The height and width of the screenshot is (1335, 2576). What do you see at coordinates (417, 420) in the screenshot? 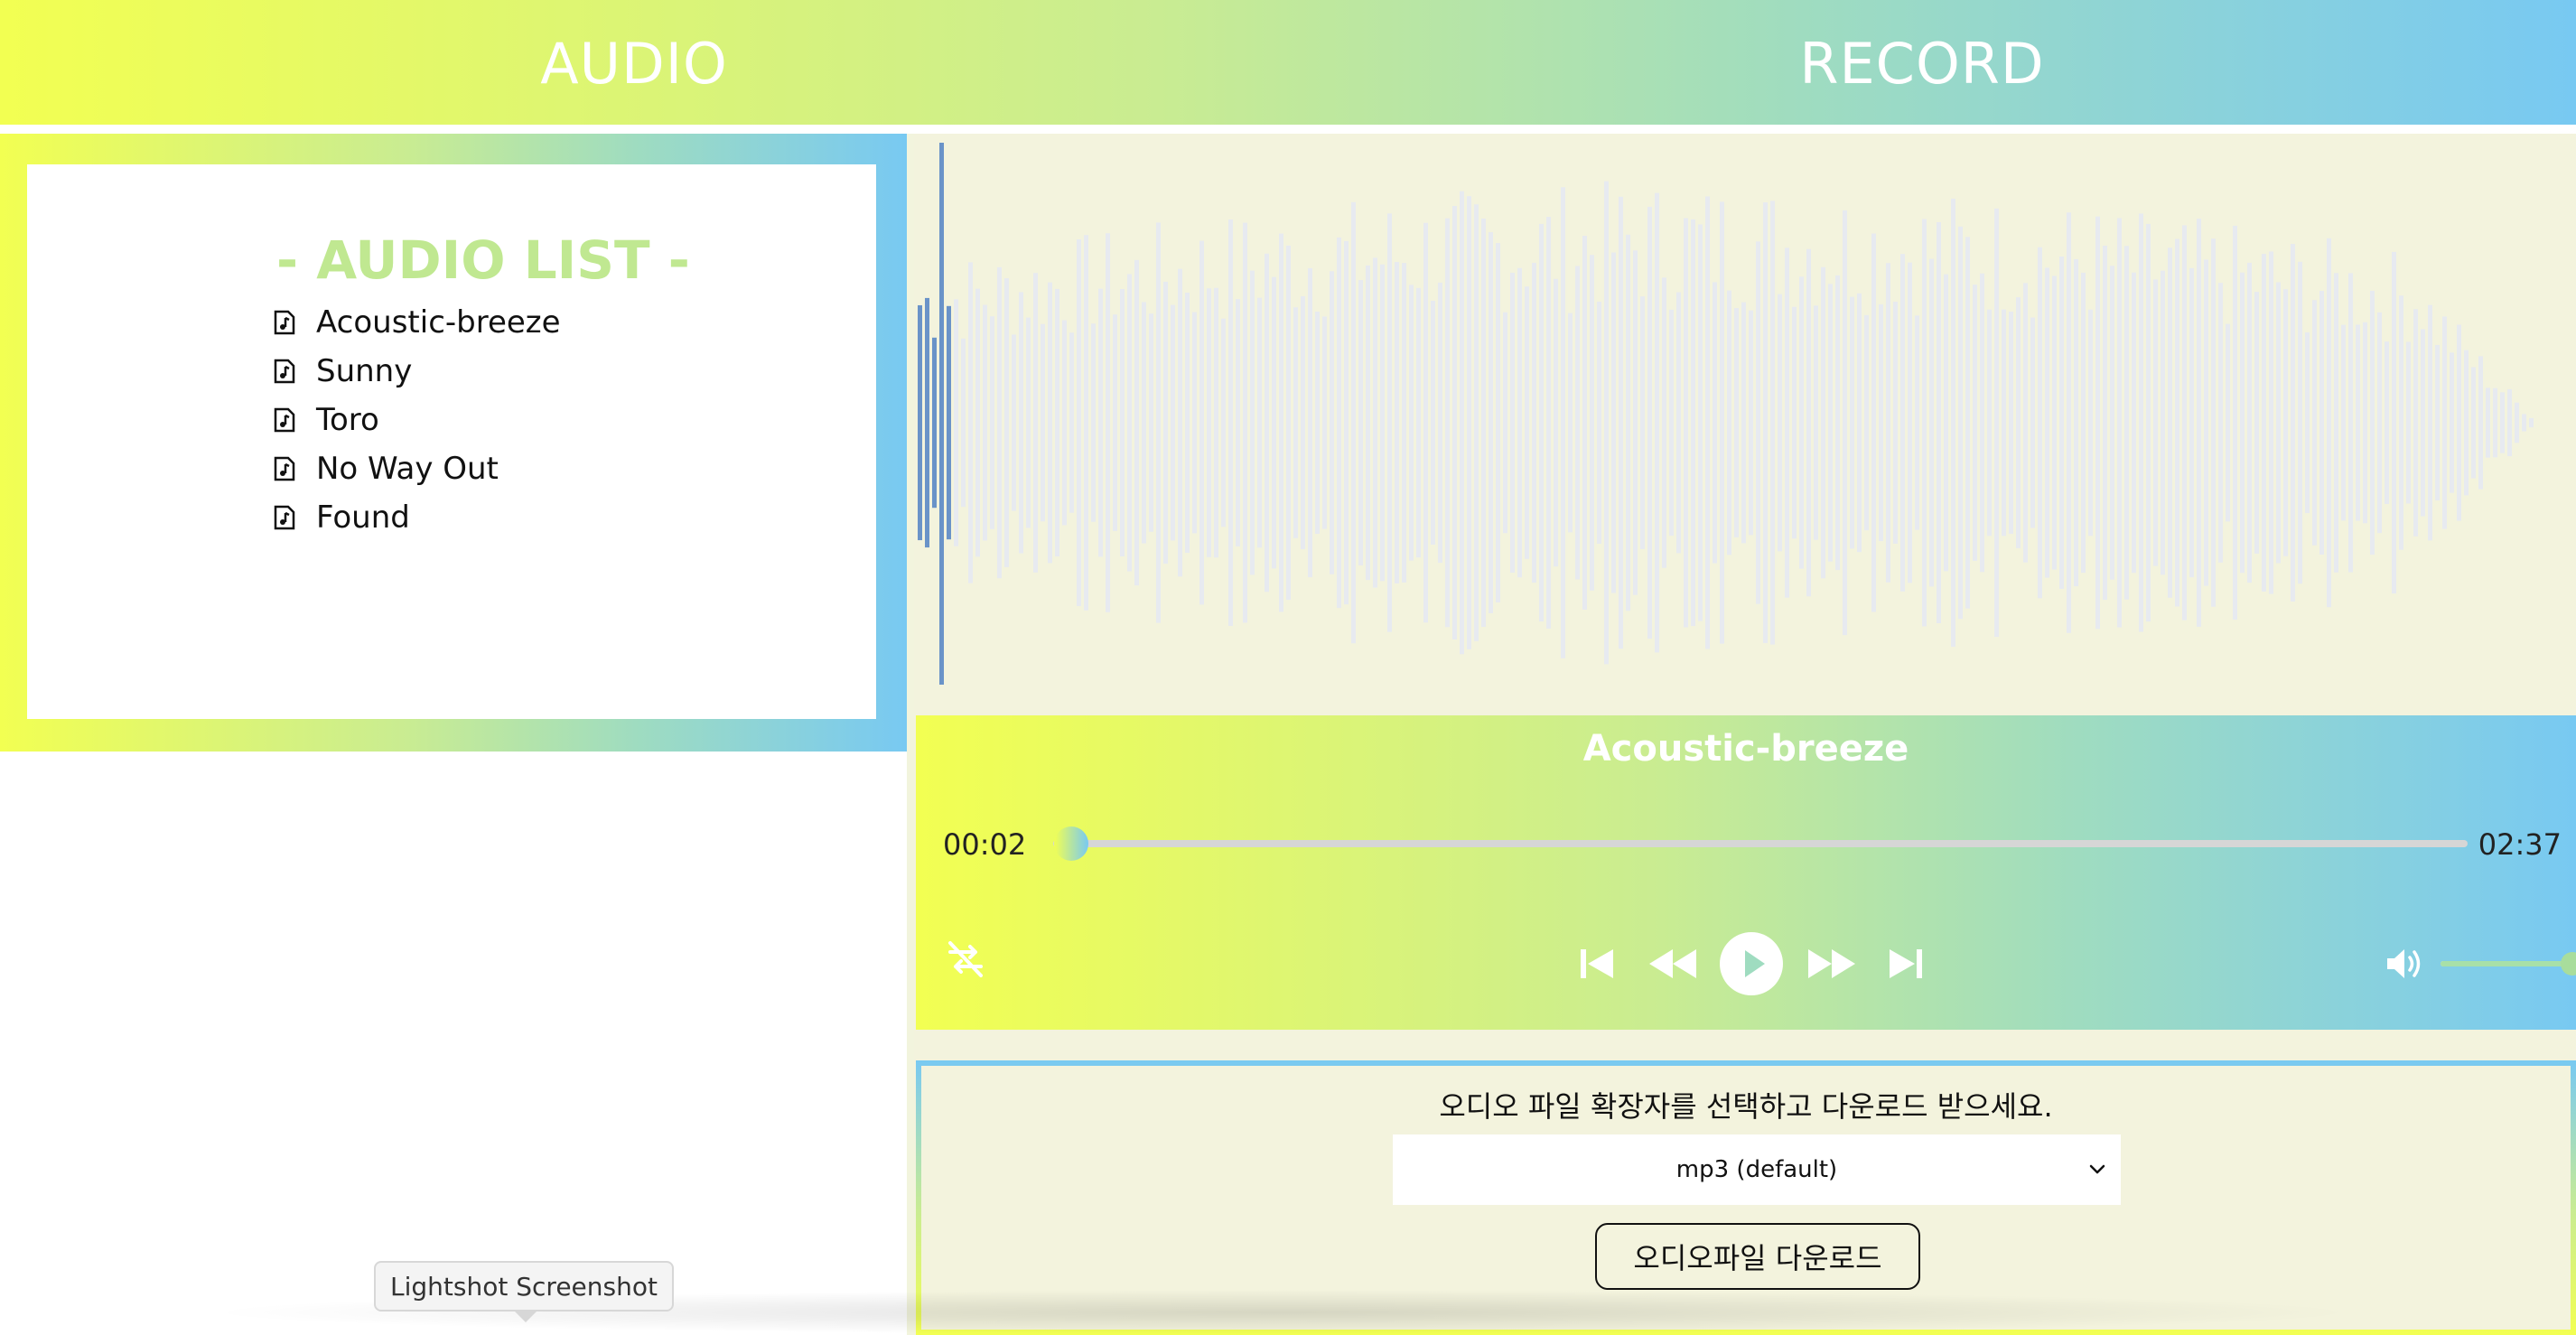
I see `audio-list-item: Toro` at bounding box center [417, 420].